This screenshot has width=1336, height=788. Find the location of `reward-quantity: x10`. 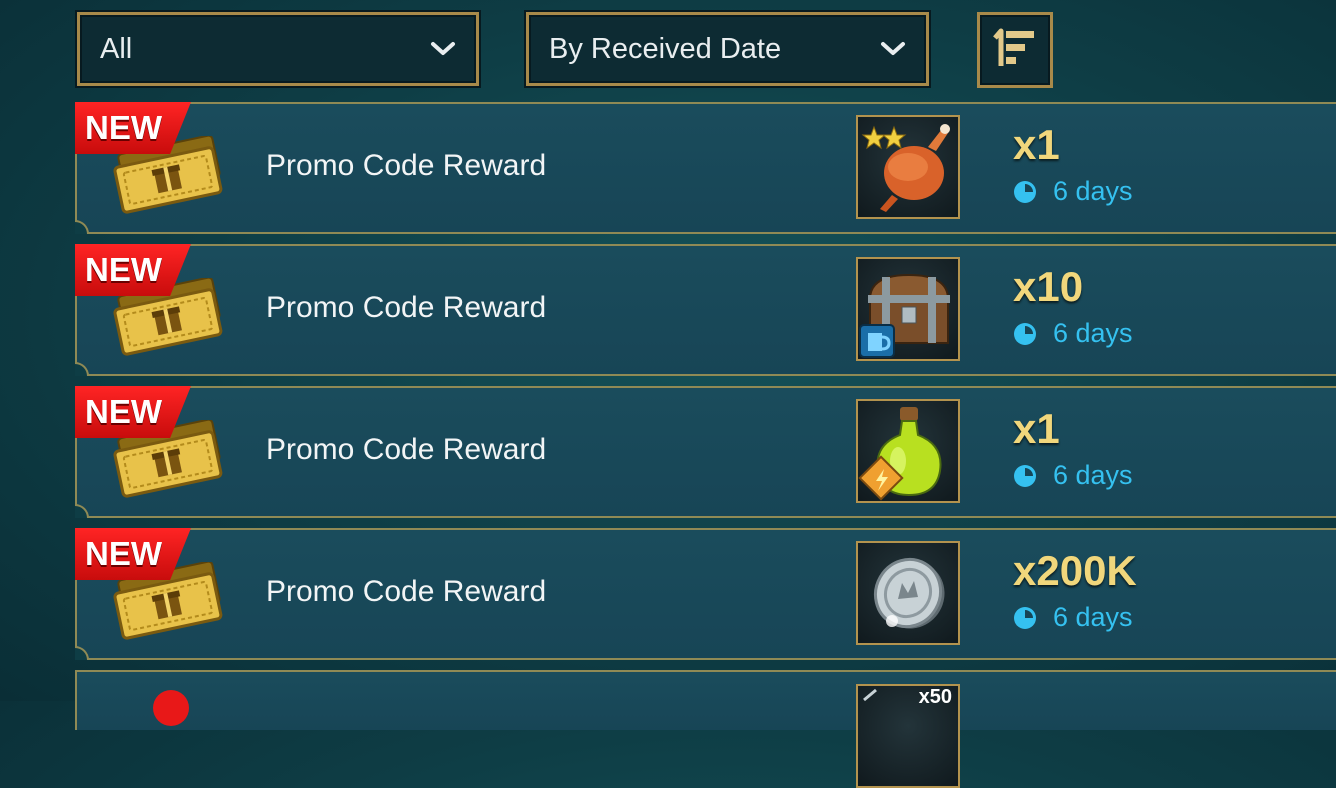

reward-quantity: x10 is located at coordinates (1048, 286).